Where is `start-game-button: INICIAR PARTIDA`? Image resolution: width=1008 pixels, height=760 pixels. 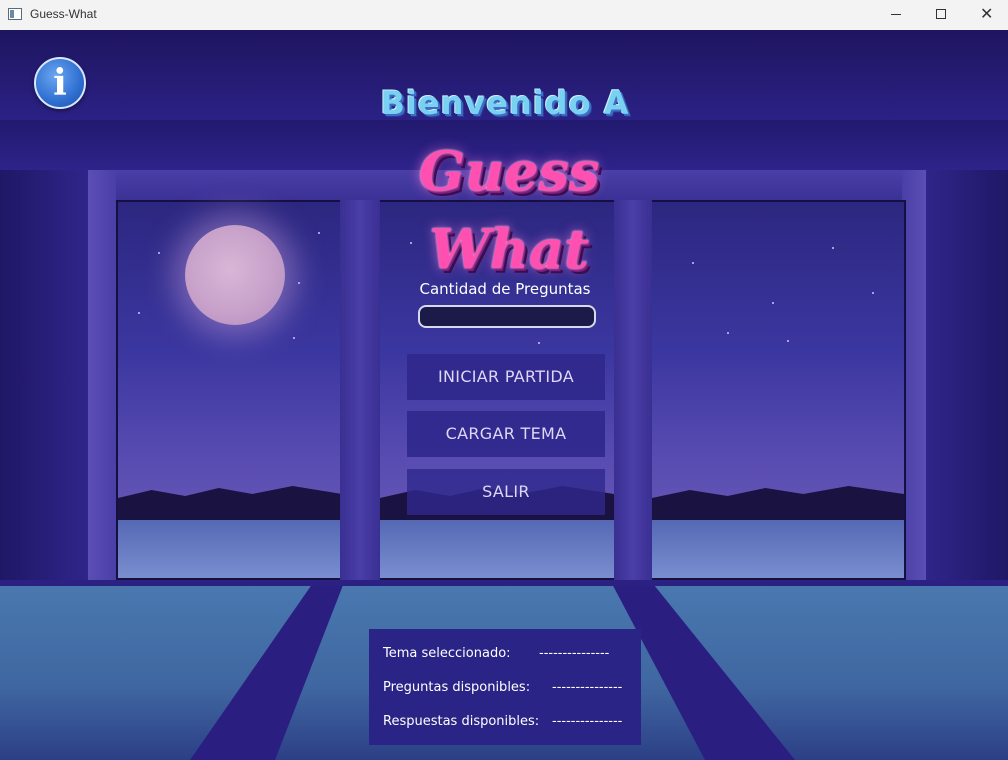
start-game-button: INICIAR PARTIDA is located at coordinates (506, 377).